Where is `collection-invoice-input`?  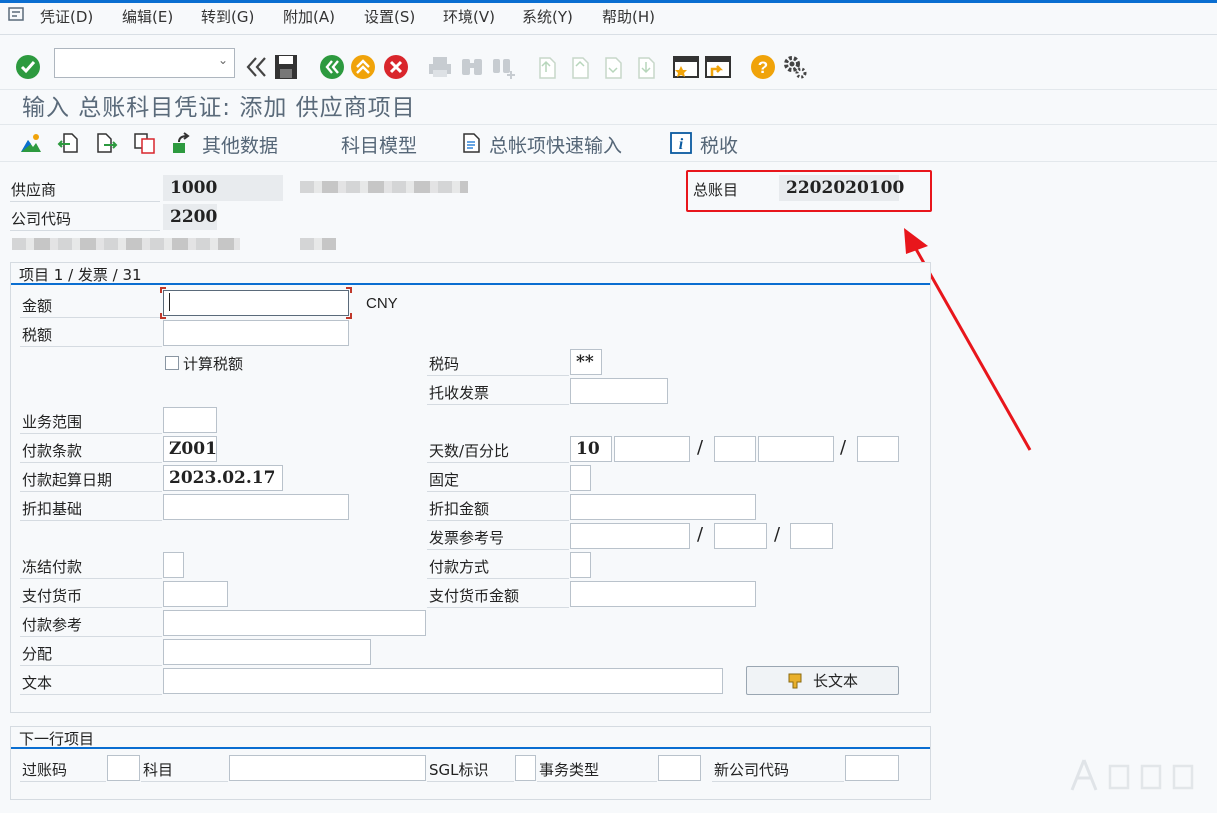 collection-invoice-input is located at coordinates (619, 391).